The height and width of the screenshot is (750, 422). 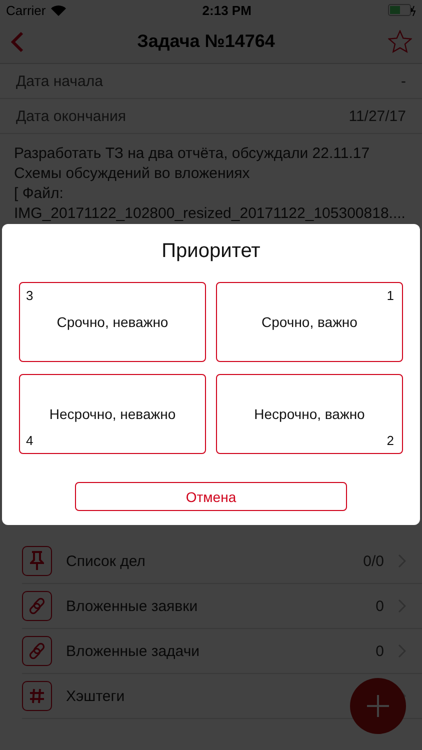 What do you see at coordinates (211, 496) in the screenshot?
I see `cancel-button: Отмена` at bounding box center [211, 496].